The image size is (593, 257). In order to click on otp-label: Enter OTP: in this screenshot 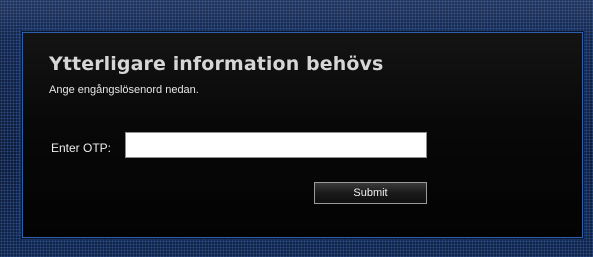, I will do `click(81, 148)`.